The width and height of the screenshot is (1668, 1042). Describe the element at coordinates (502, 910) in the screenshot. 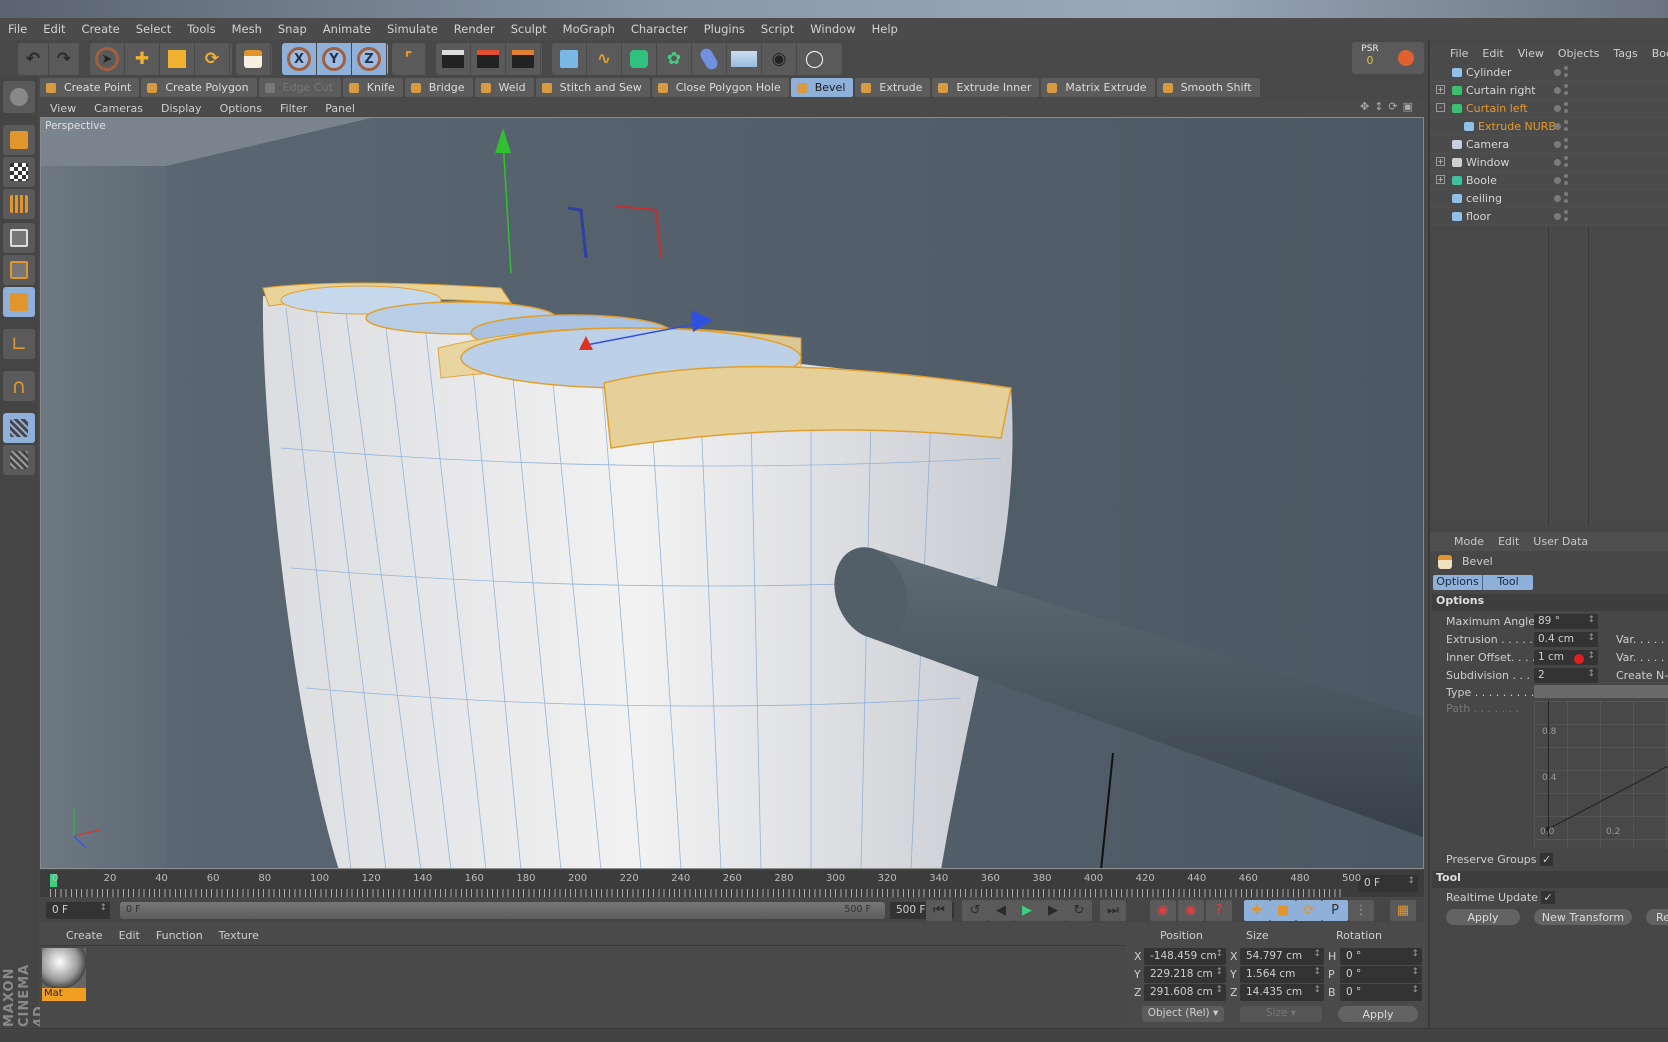

I see `frame-range-slider: 0 F 500 F` at that location.